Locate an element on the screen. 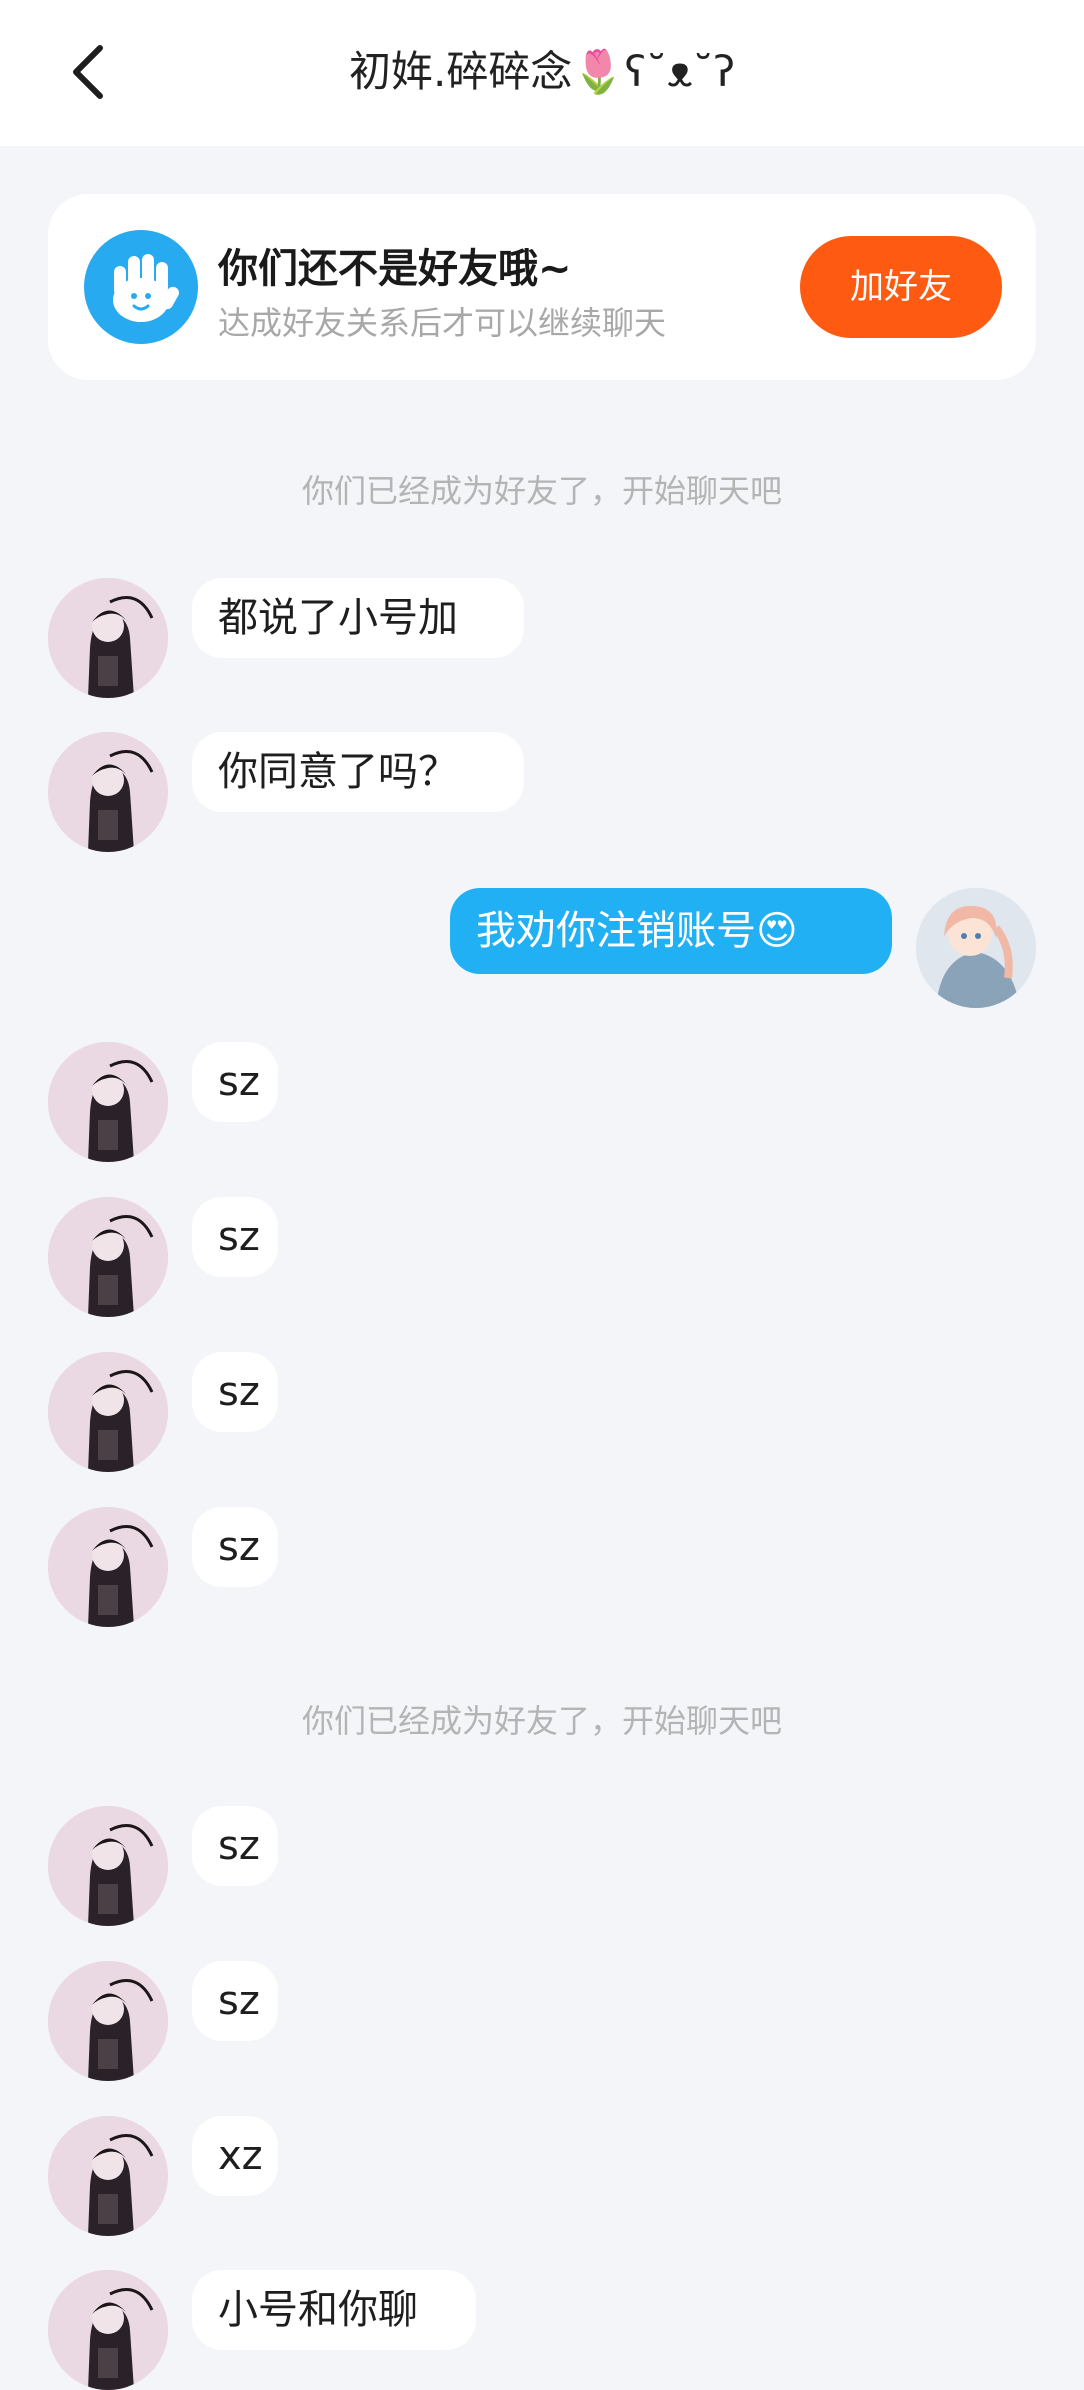  hand-wave-icon is located at coordinates (141, 287).